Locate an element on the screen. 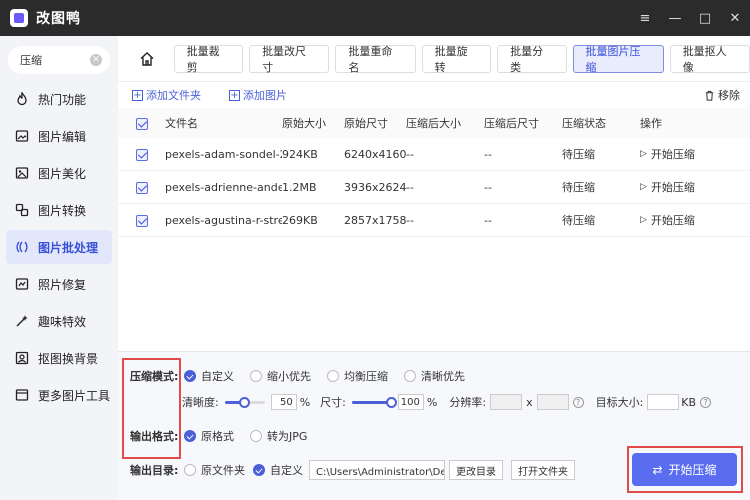 This screenshot has height=500, width=750. tab-batch-compress: 批量图片压缩 is located at coordinates (618, 59).